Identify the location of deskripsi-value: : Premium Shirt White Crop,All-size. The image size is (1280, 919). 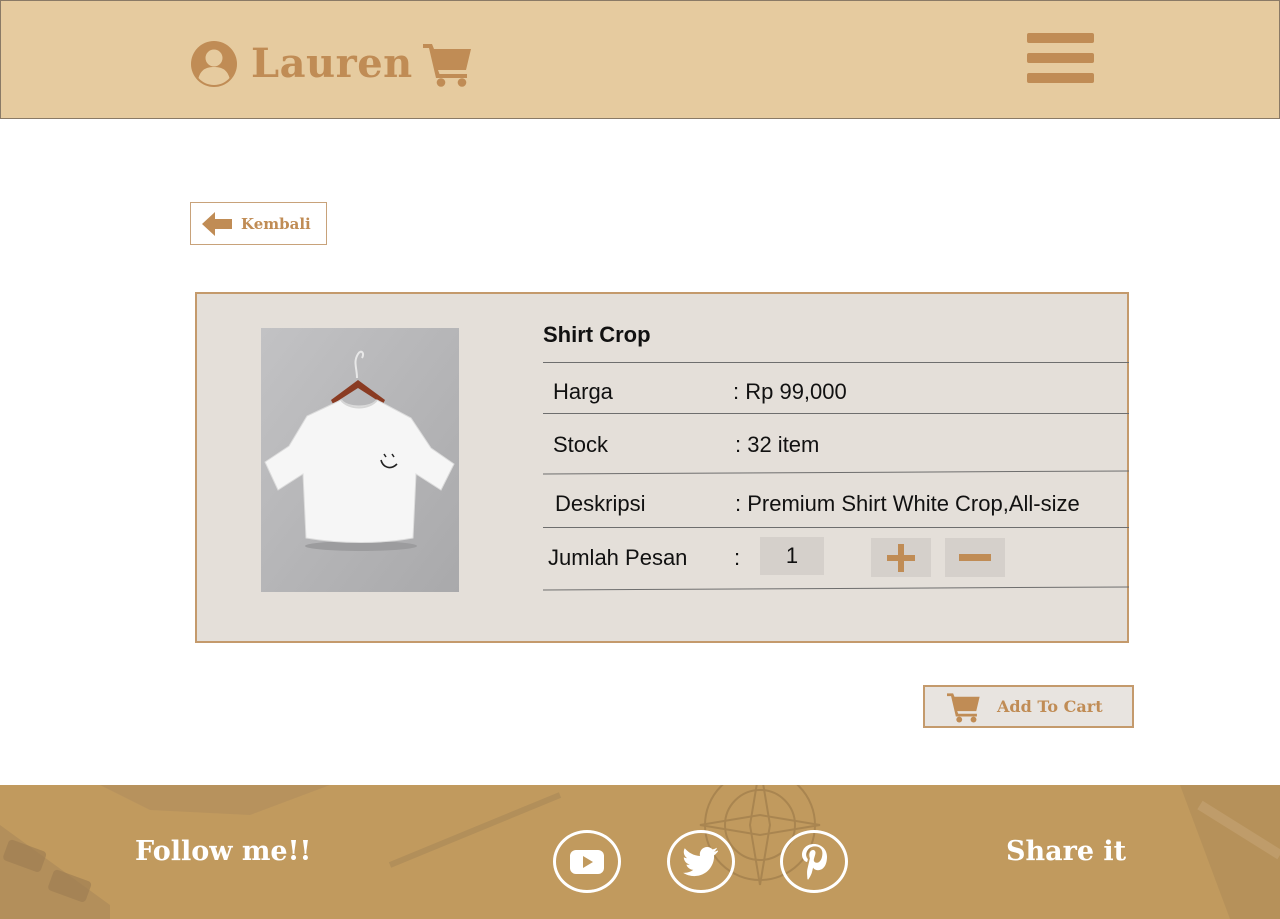
(907, 503).